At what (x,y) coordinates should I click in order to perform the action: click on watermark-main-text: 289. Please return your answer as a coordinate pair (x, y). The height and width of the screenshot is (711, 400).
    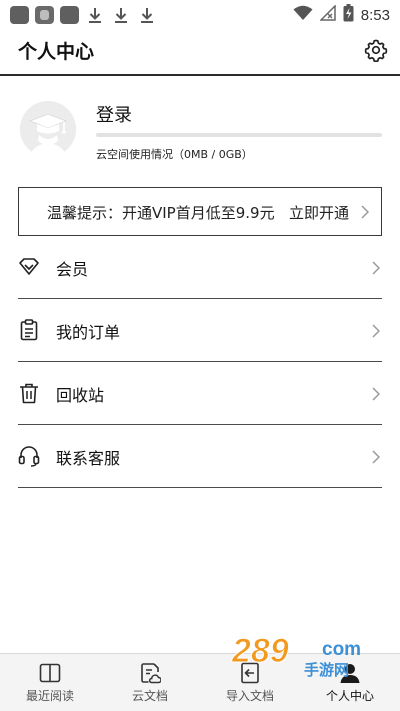
    Looking at the image, I should click on (260, 651).